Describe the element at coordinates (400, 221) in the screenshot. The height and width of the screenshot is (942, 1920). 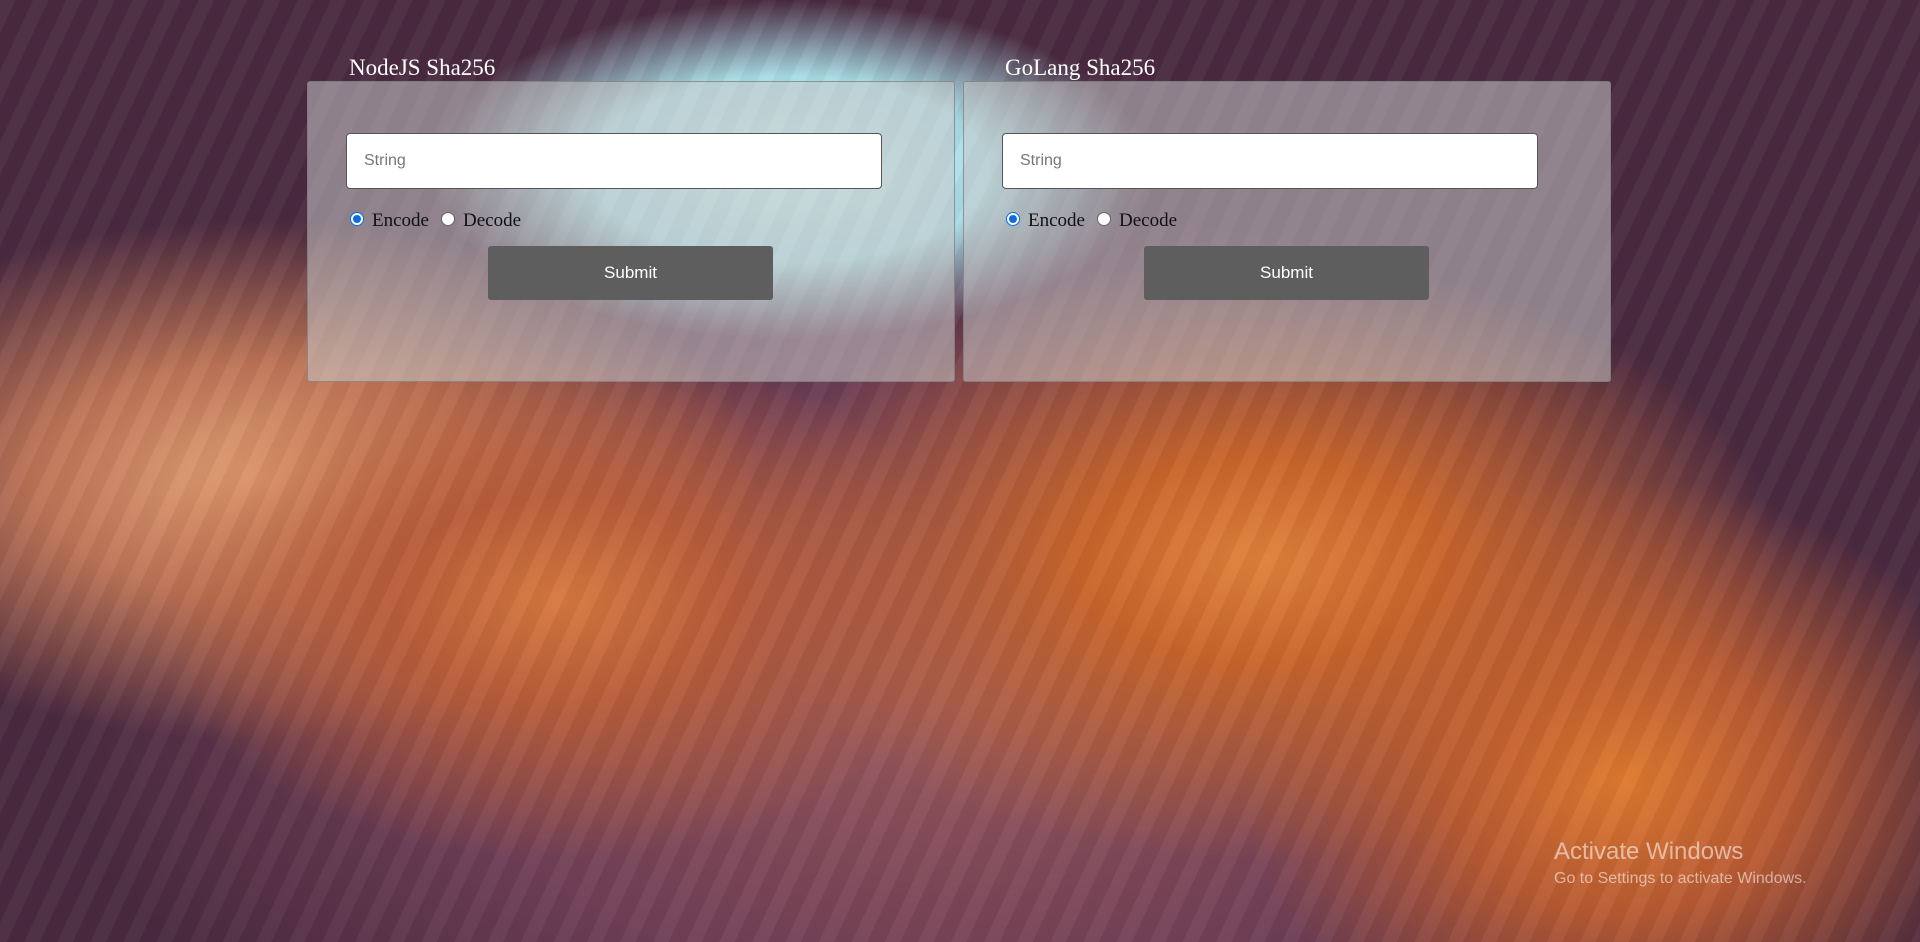
I see `nodejs-encode-label: Encode` at that location.